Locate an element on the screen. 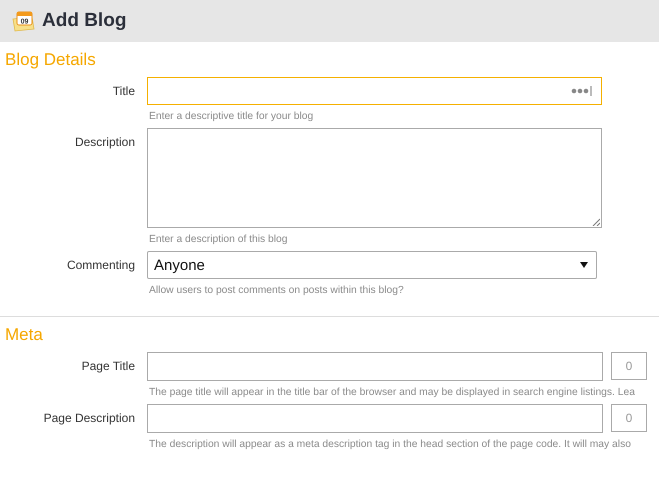 This screenshot has height=480, width=659. caret-icon is located at coordinates (584, 265).